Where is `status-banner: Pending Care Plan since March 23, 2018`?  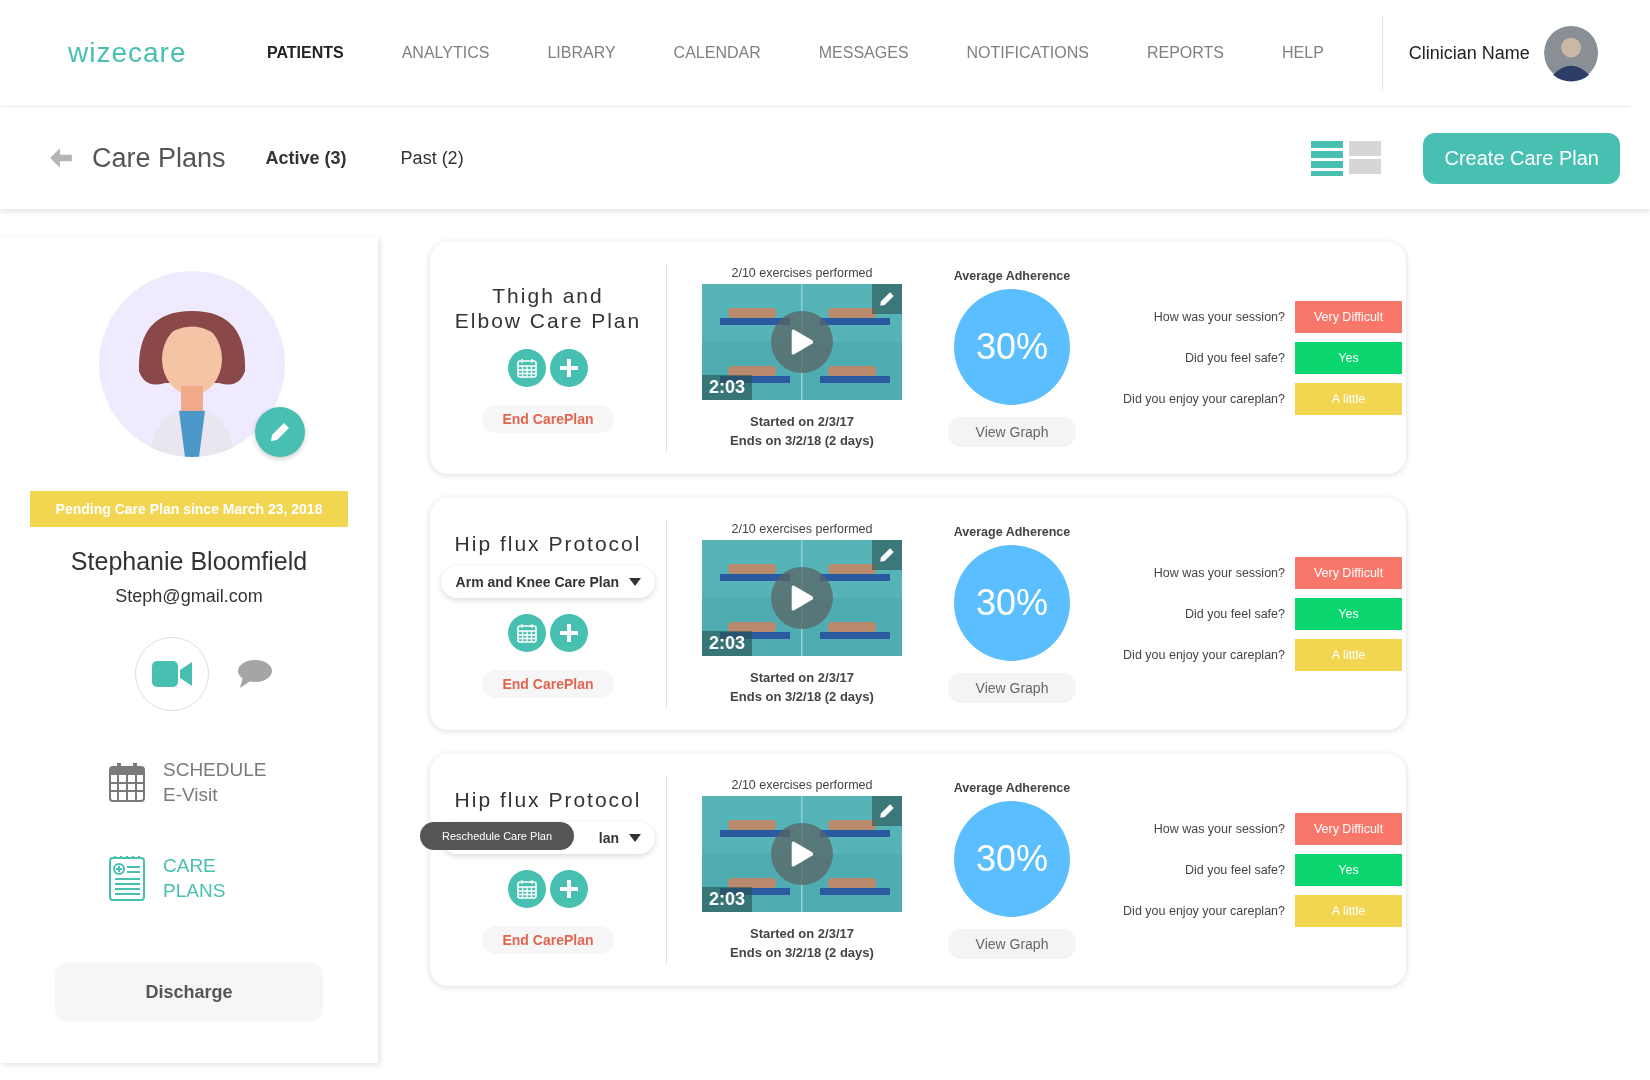
status-banner: Pending Care Plan since March 23, 2018 is located at coordinates (189, 509).